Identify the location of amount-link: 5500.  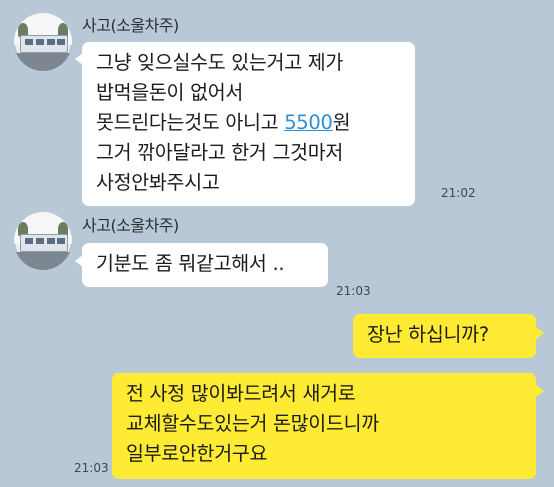
(308, 122).